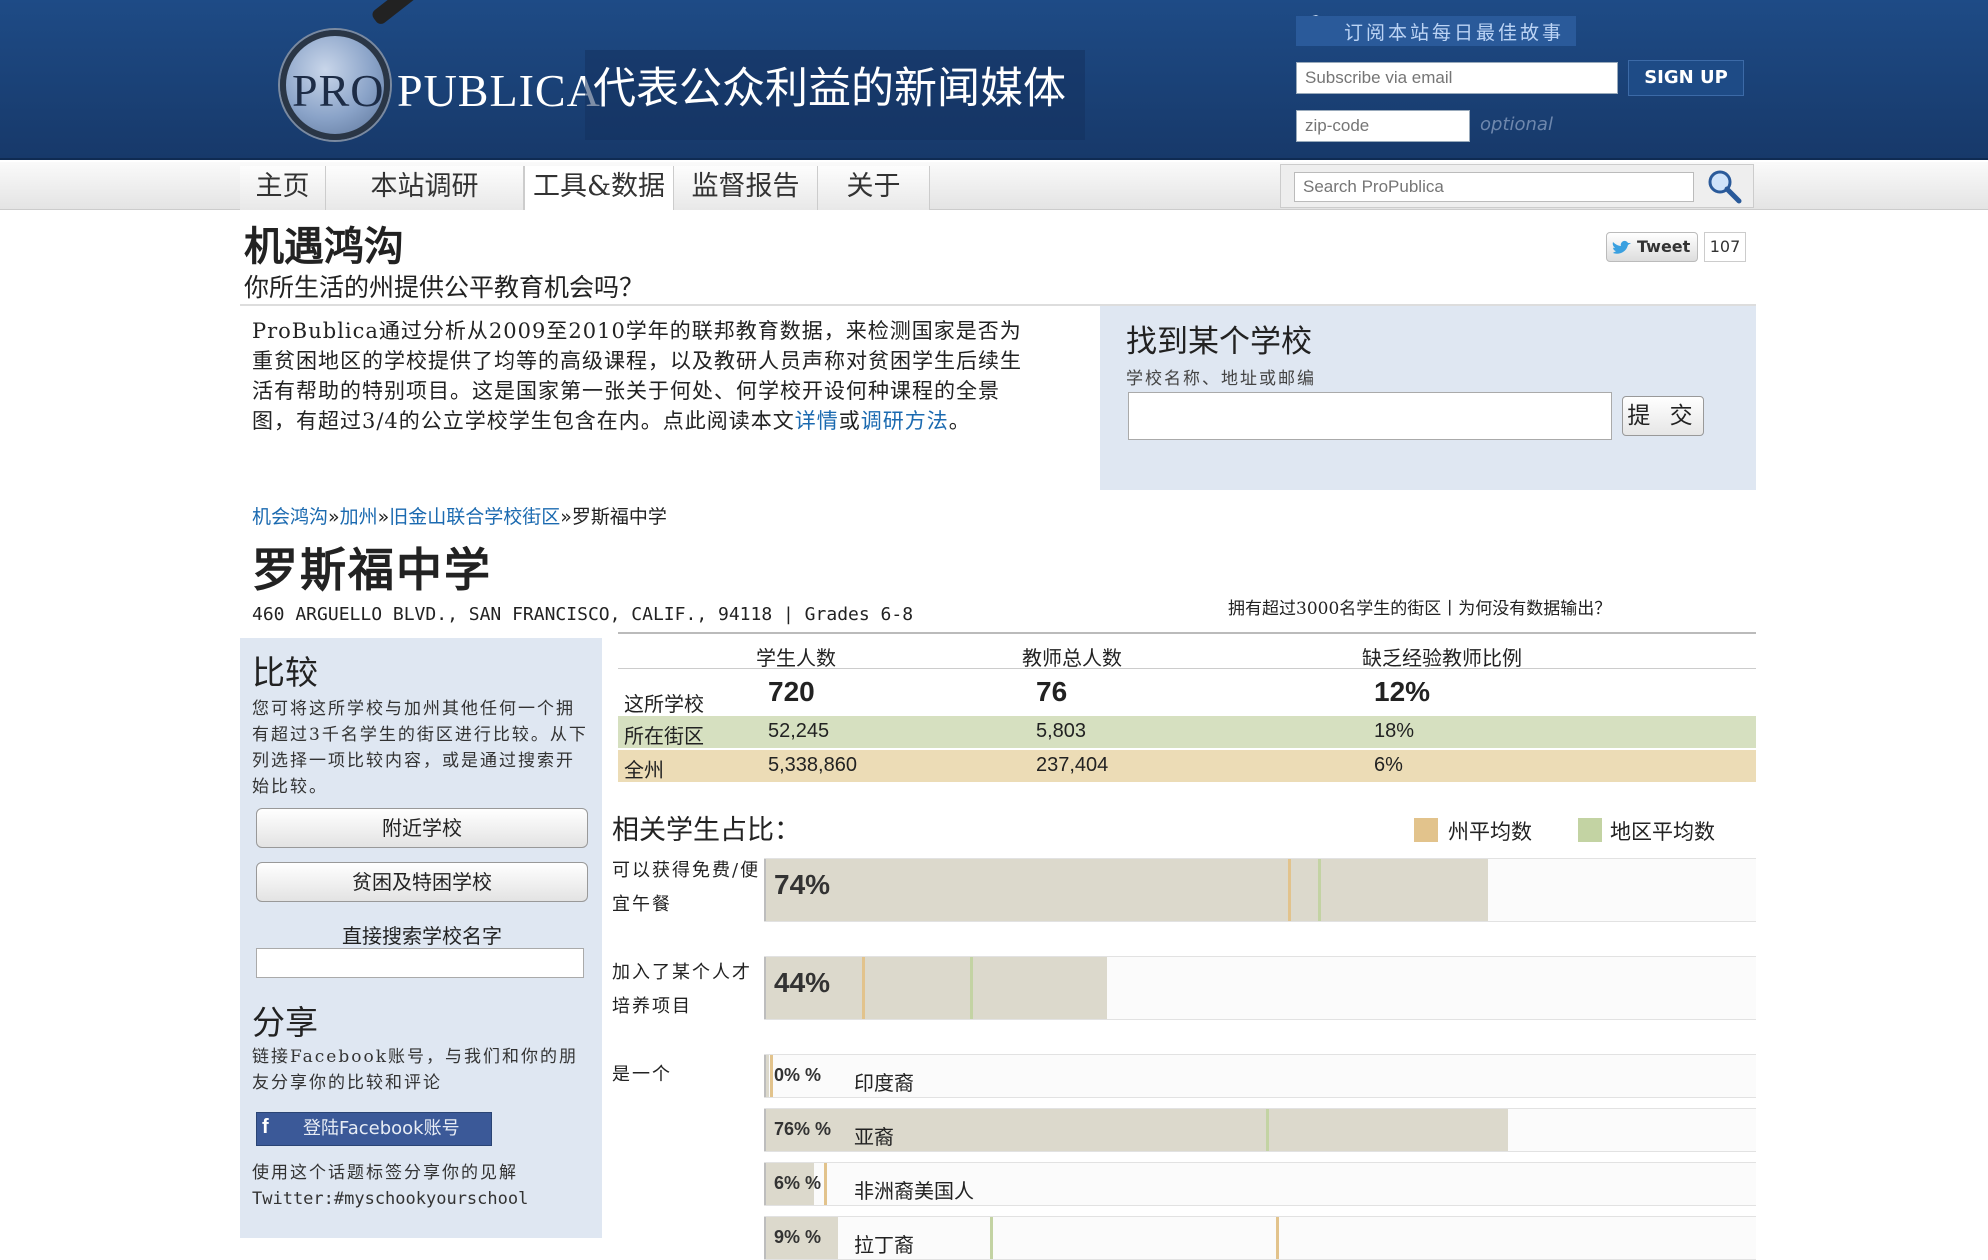  Describe the element at coordinates (372, 570) in the screenshot. I see `school-name: 罗斯福中学` at that location.